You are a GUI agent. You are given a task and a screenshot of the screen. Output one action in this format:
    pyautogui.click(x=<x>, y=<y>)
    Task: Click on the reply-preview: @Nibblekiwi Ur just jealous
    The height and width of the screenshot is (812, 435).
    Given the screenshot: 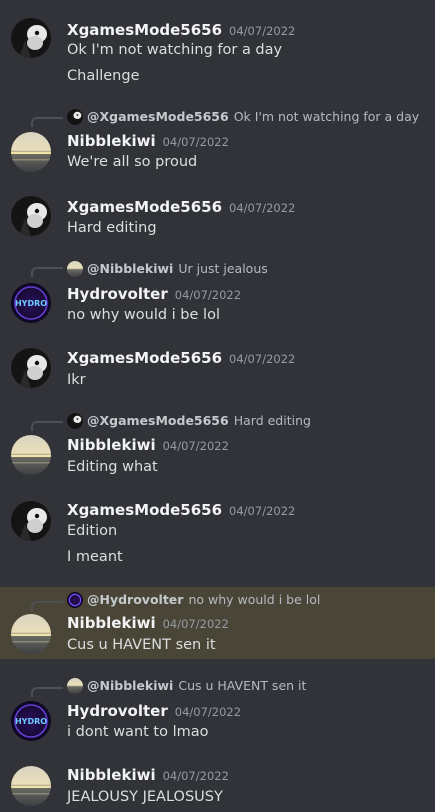 What is the action you would take?
    pyautogui.click(x=167, y=269)
    